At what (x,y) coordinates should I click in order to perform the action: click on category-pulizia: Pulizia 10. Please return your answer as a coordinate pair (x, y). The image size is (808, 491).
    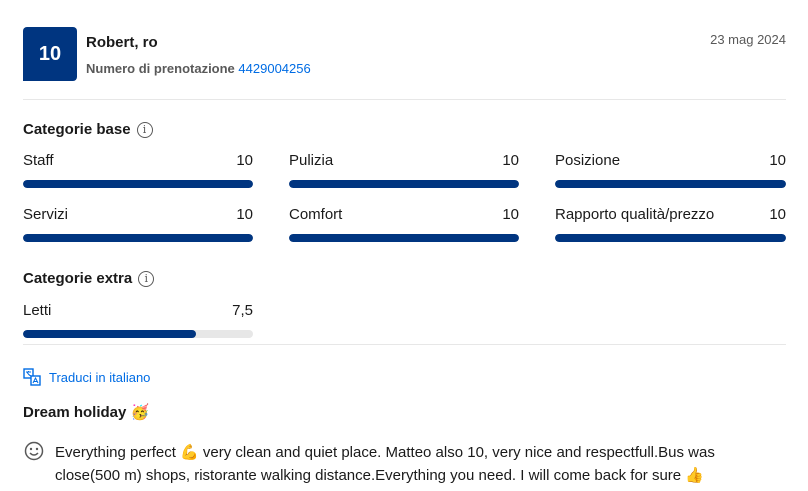
    Looking at the image, I should click on (404, 170).